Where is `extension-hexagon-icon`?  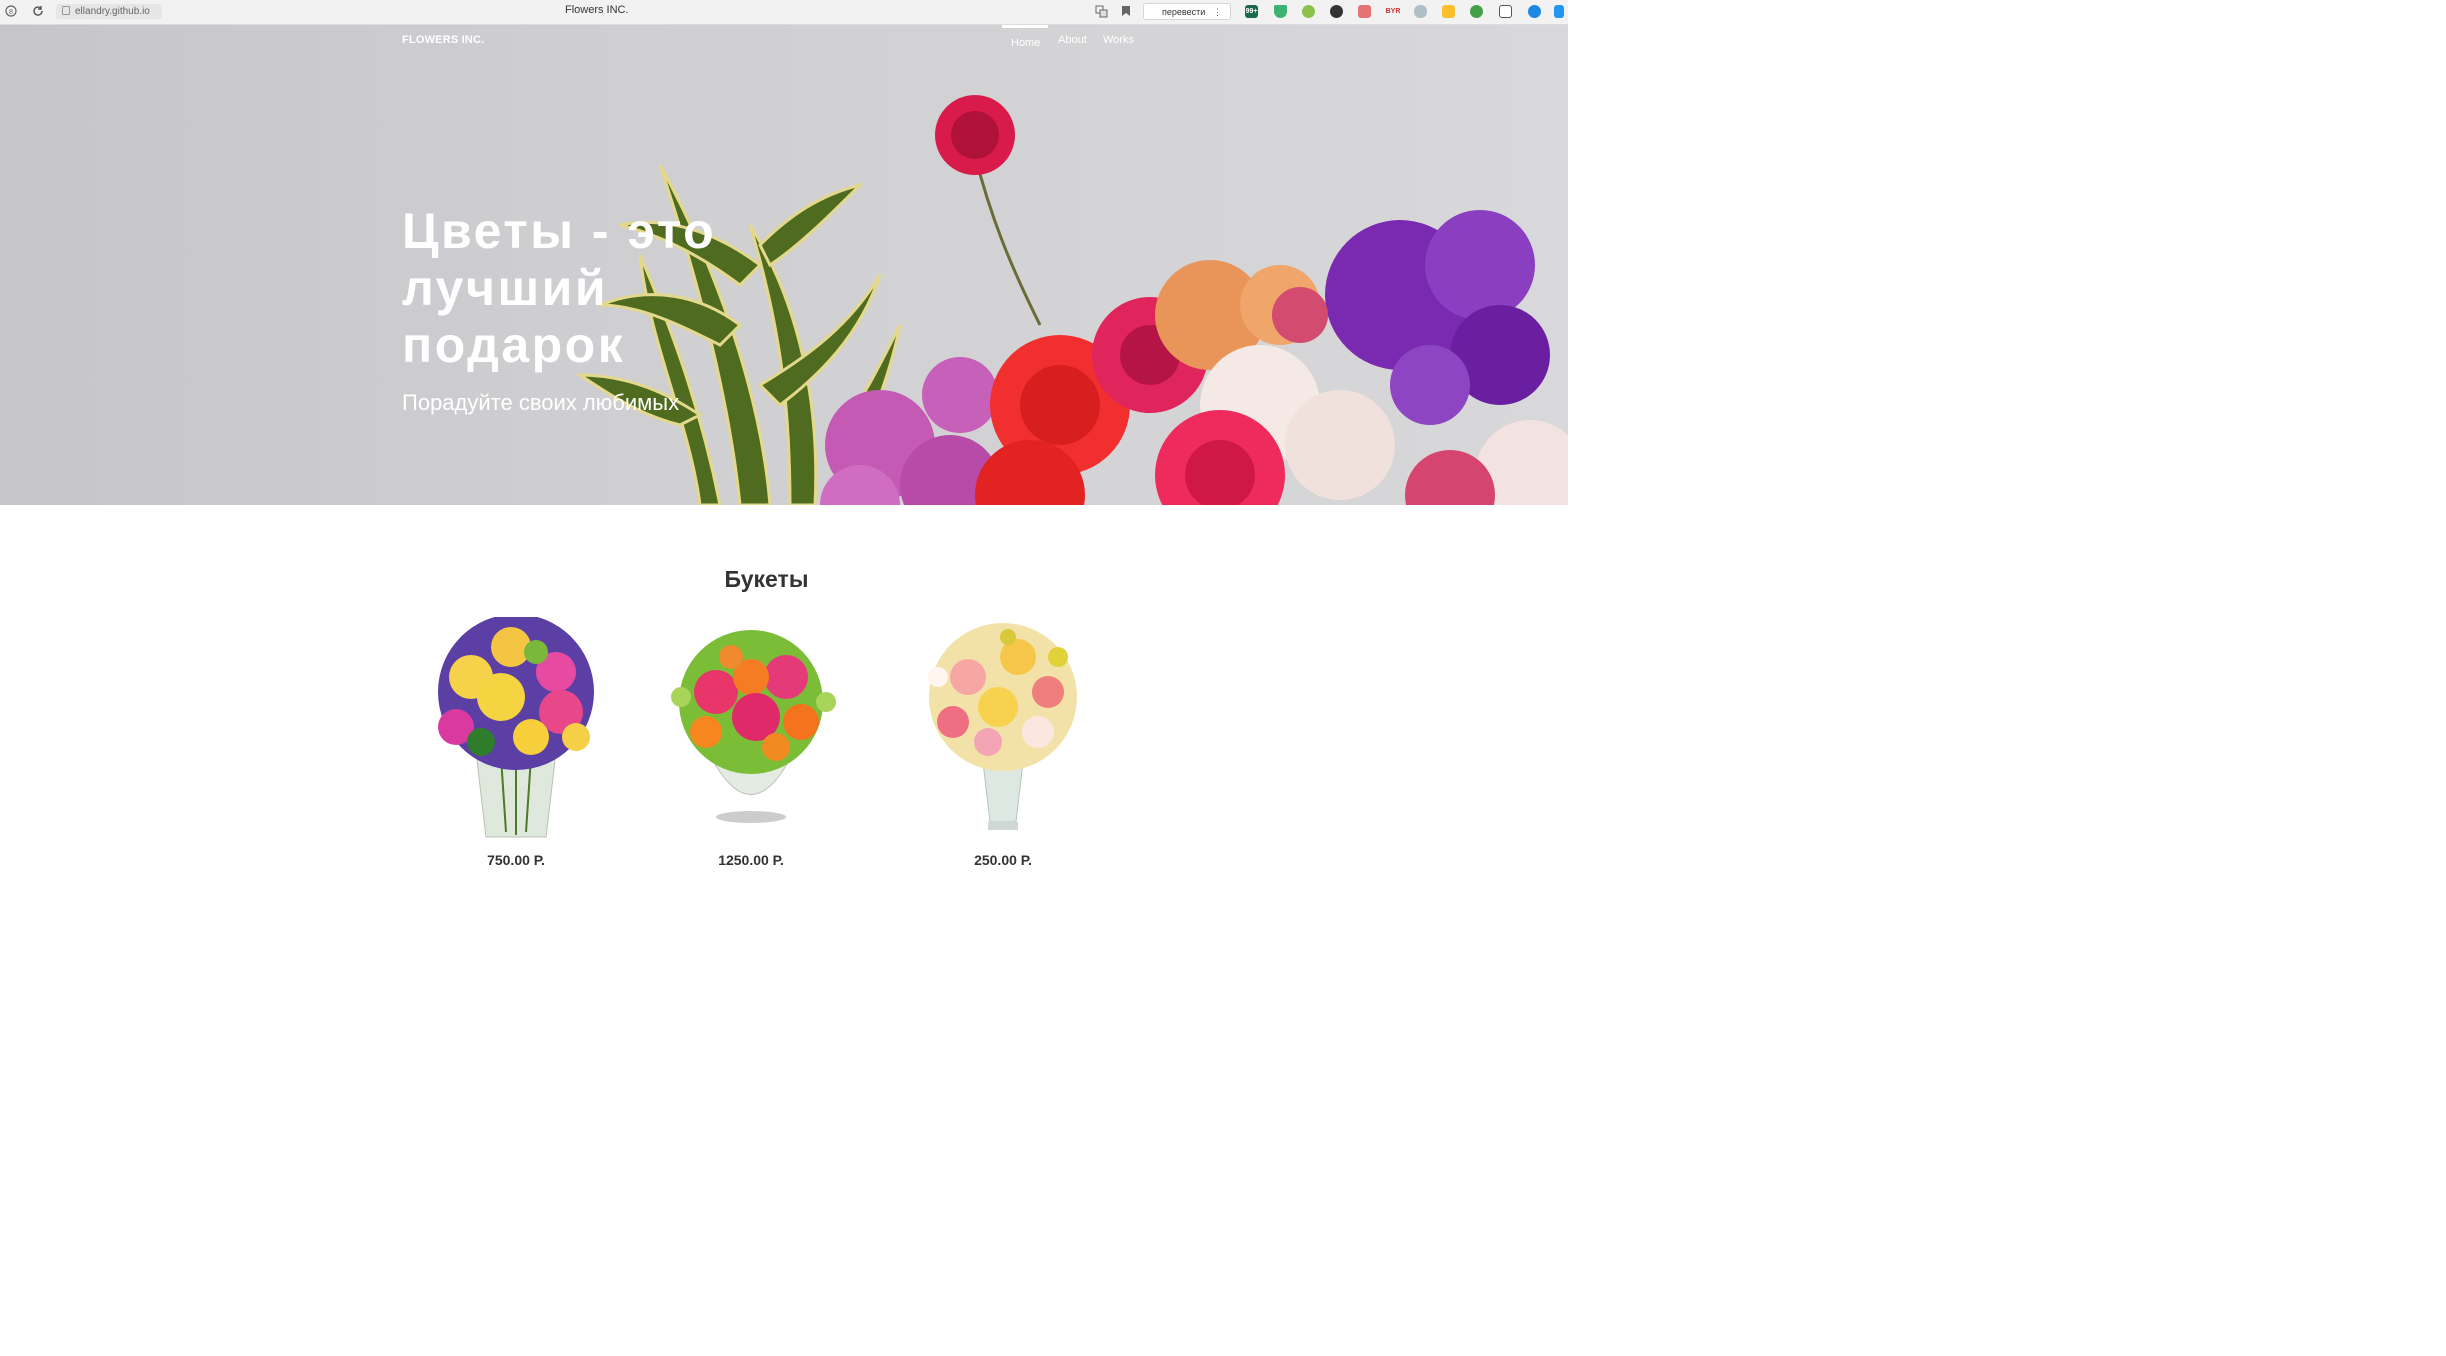 extension-hexagon-icon is located at coordinates (1336, 11).